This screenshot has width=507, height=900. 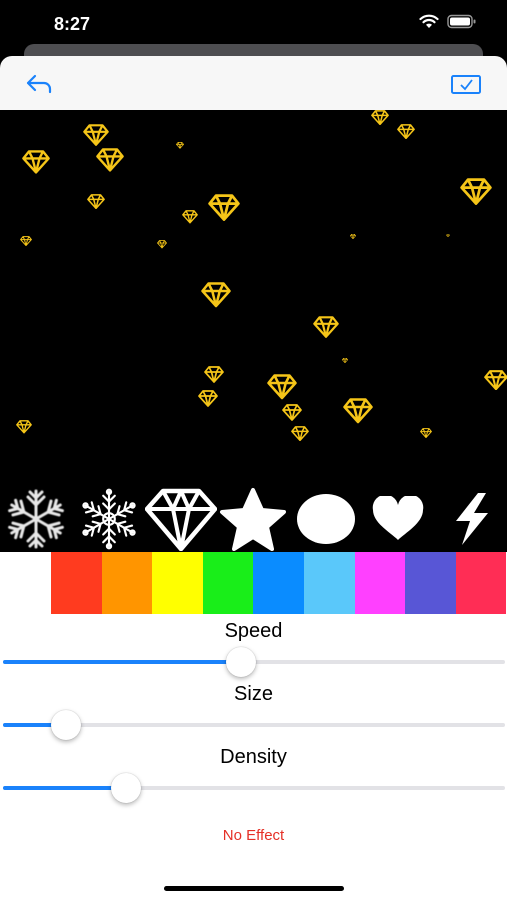 I want to click on speed-slider, so click(x=254, y=662).